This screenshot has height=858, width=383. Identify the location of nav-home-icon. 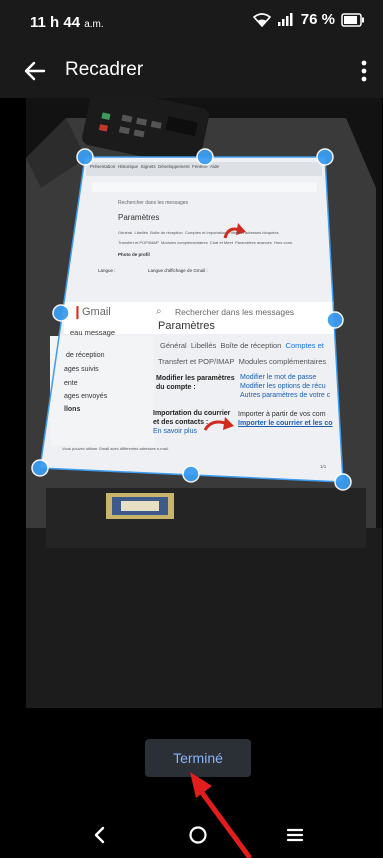
(198, 835).